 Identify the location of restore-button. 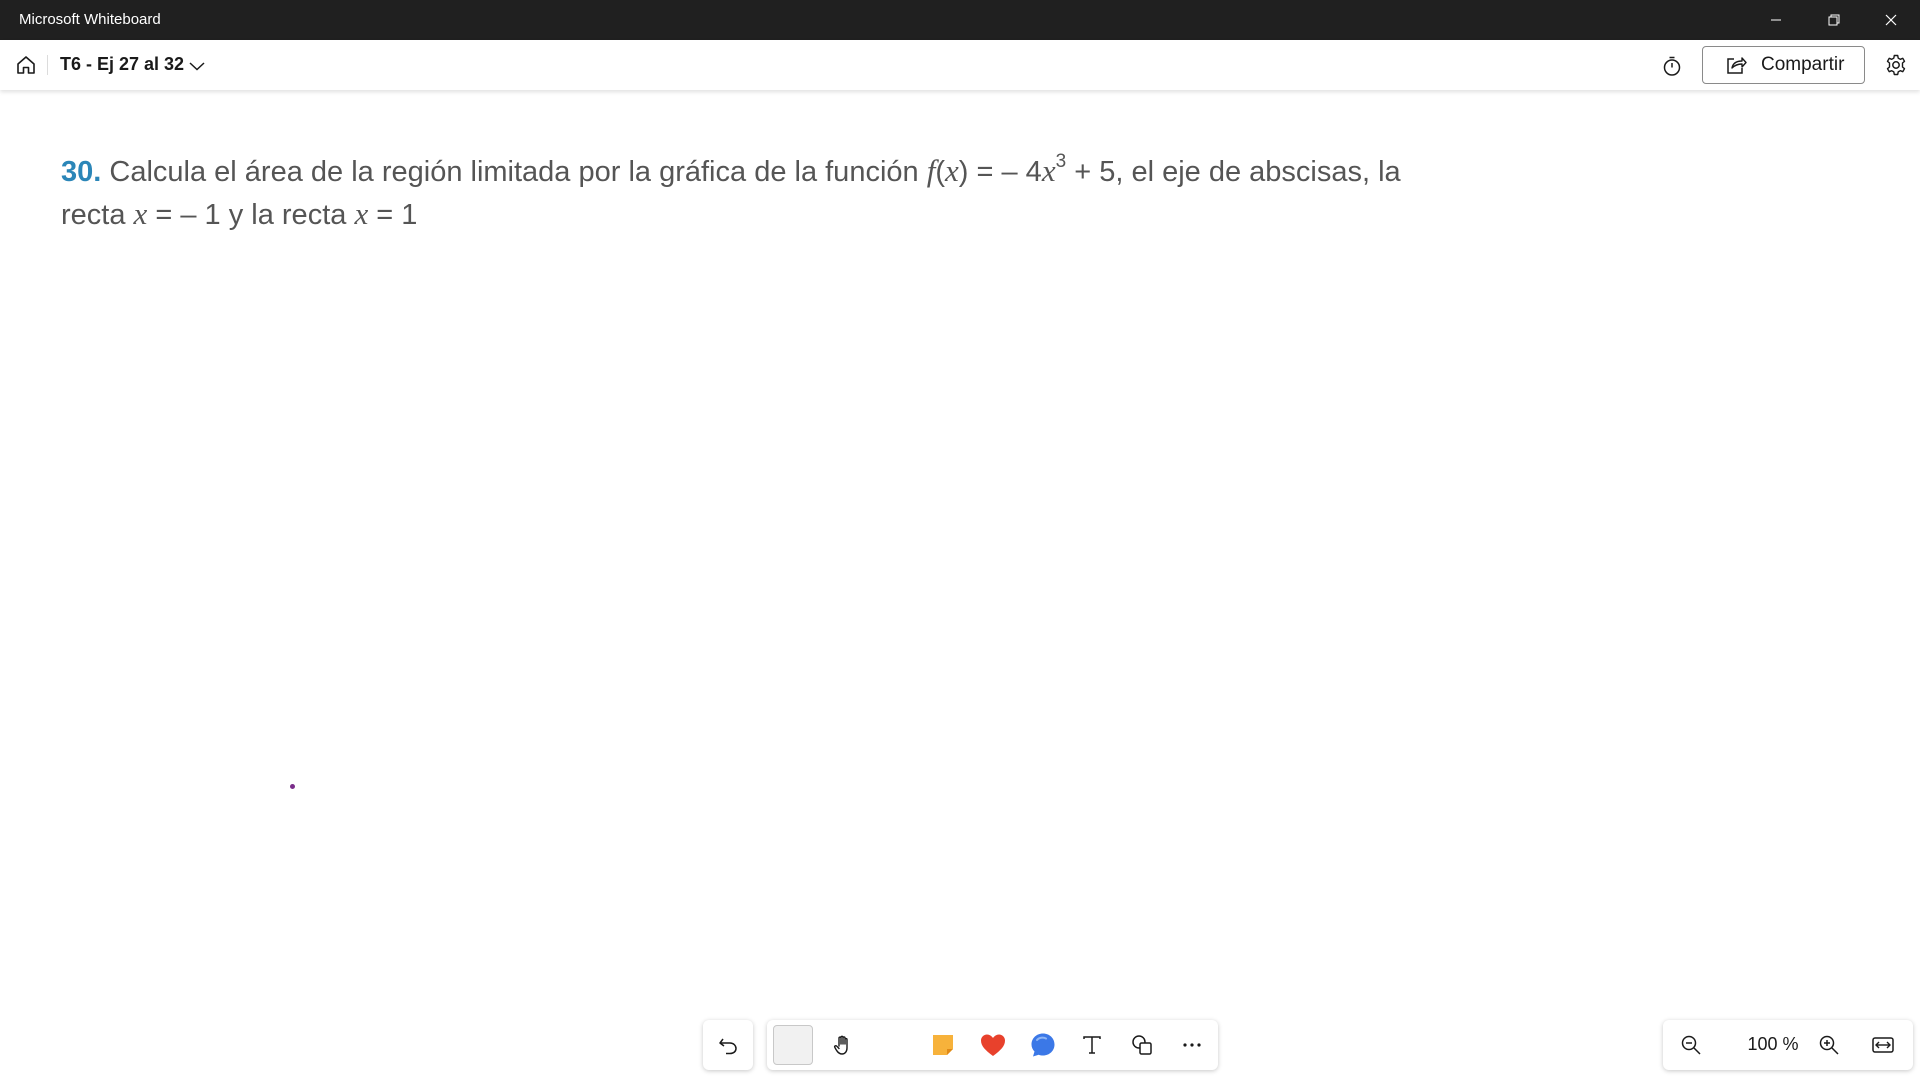
(1834, 20).